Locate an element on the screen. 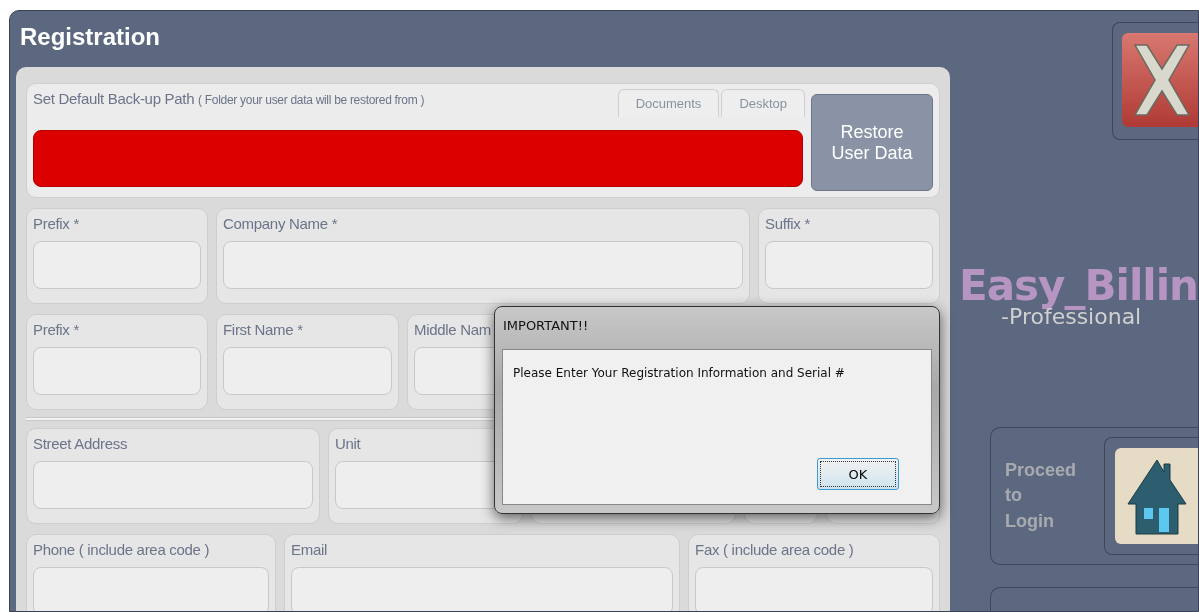 The width and height of the screenshot is (1199, 612). dialog-message: Please Enter Your Registration Information and Serial # is located at coordinates (679, 374).